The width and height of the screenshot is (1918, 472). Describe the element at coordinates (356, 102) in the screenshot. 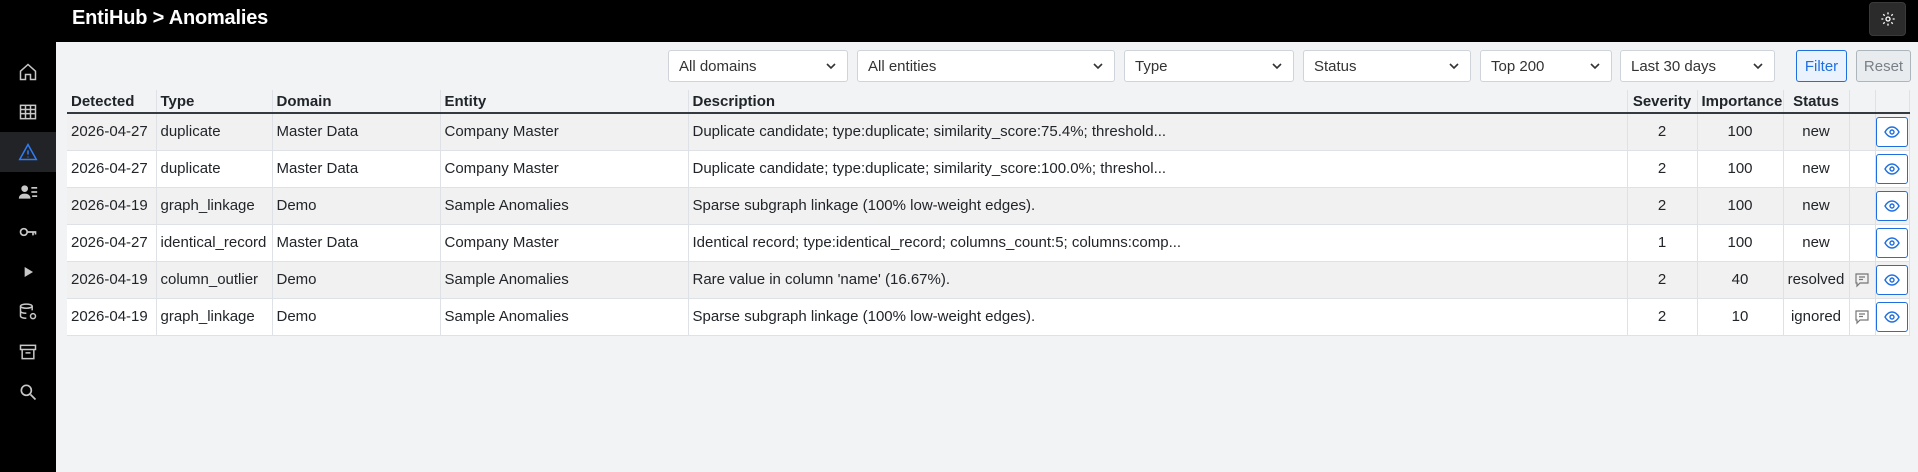

I see `column-header-domain: Domain` at that location.